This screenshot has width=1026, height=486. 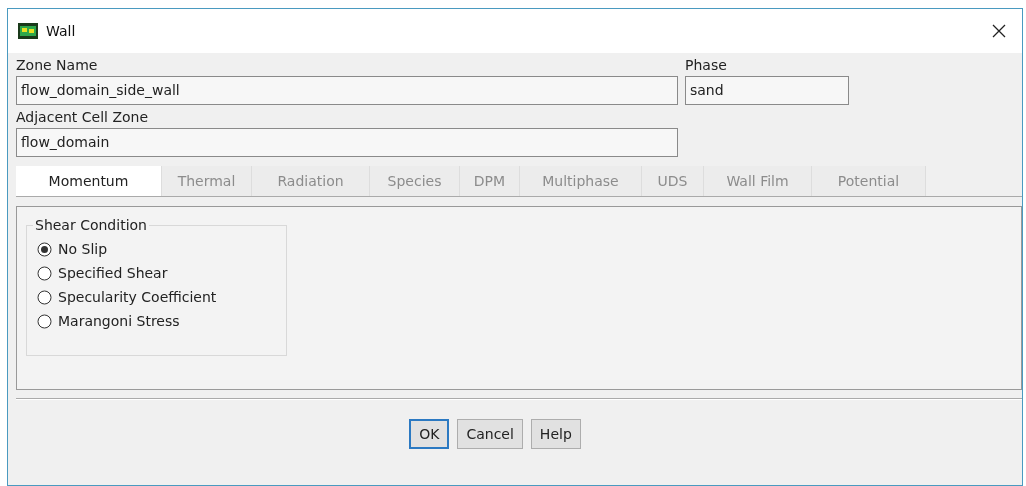 What do you see at coordinates (347, 142) in the screenshot?
I see `text-field: flow_domain` at bounding box center [347, 142].